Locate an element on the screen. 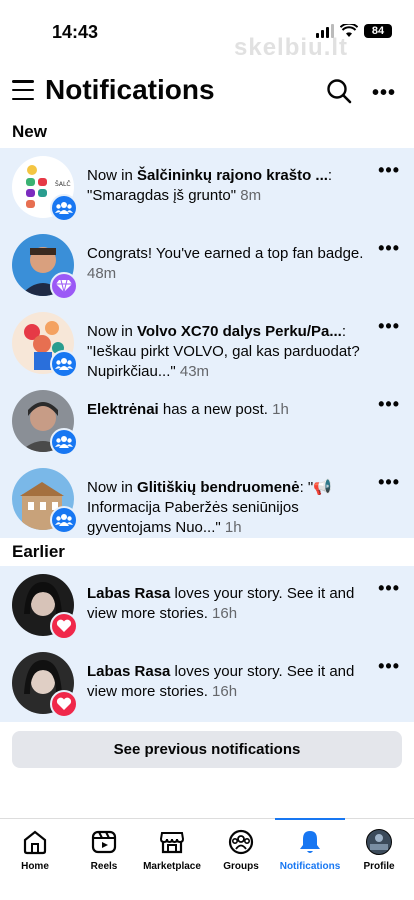 This screenshot has width=414, height=900. header: Notifications ••• is located at coordinates (207, 92).